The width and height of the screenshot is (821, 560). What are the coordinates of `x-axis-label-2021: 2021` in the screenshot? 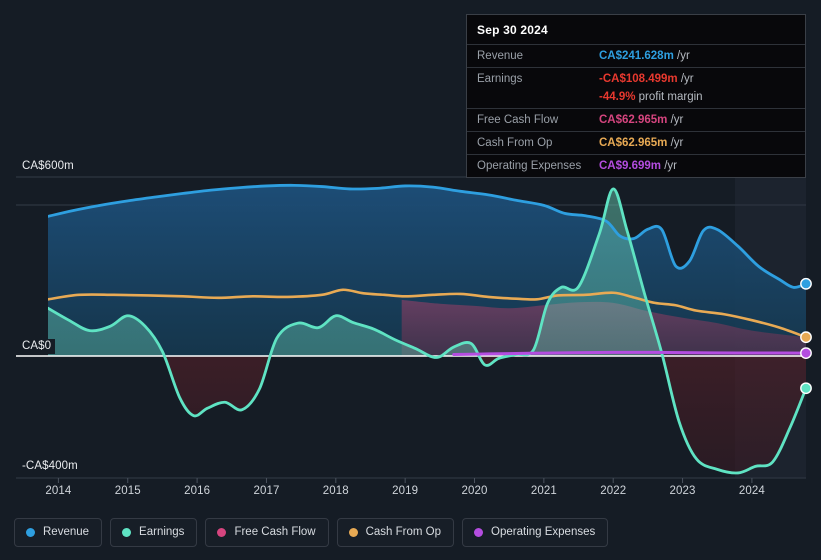 It's located at (543, 491).